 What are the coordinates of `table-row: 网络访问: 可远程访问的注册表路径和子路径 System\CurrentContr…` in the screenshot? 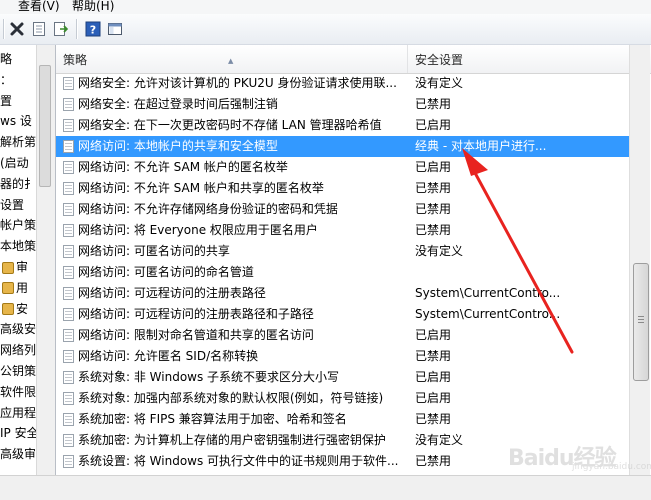 It's located at (346, 314).